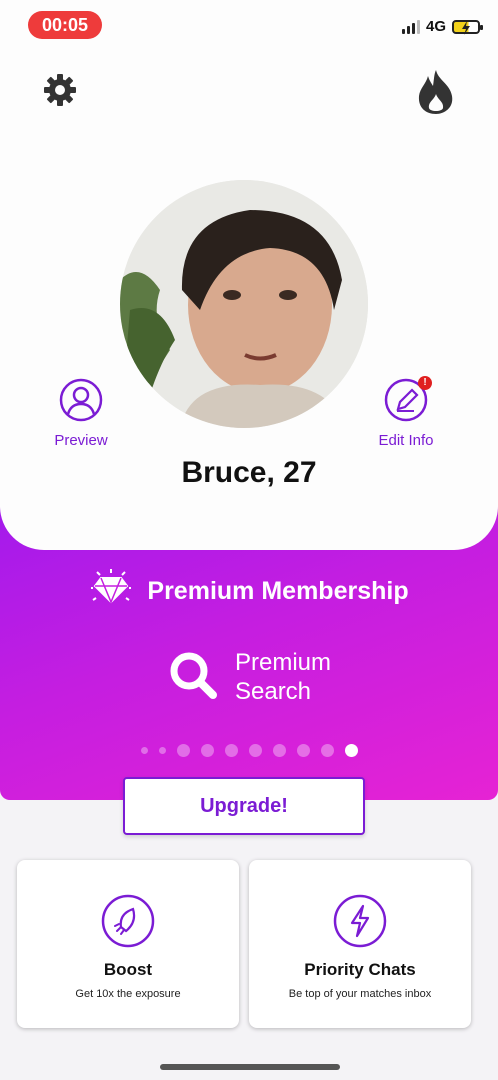 This screenshot has height=1080, width=498. I want to click on feature-line-1: Premium, so click(282, 662).